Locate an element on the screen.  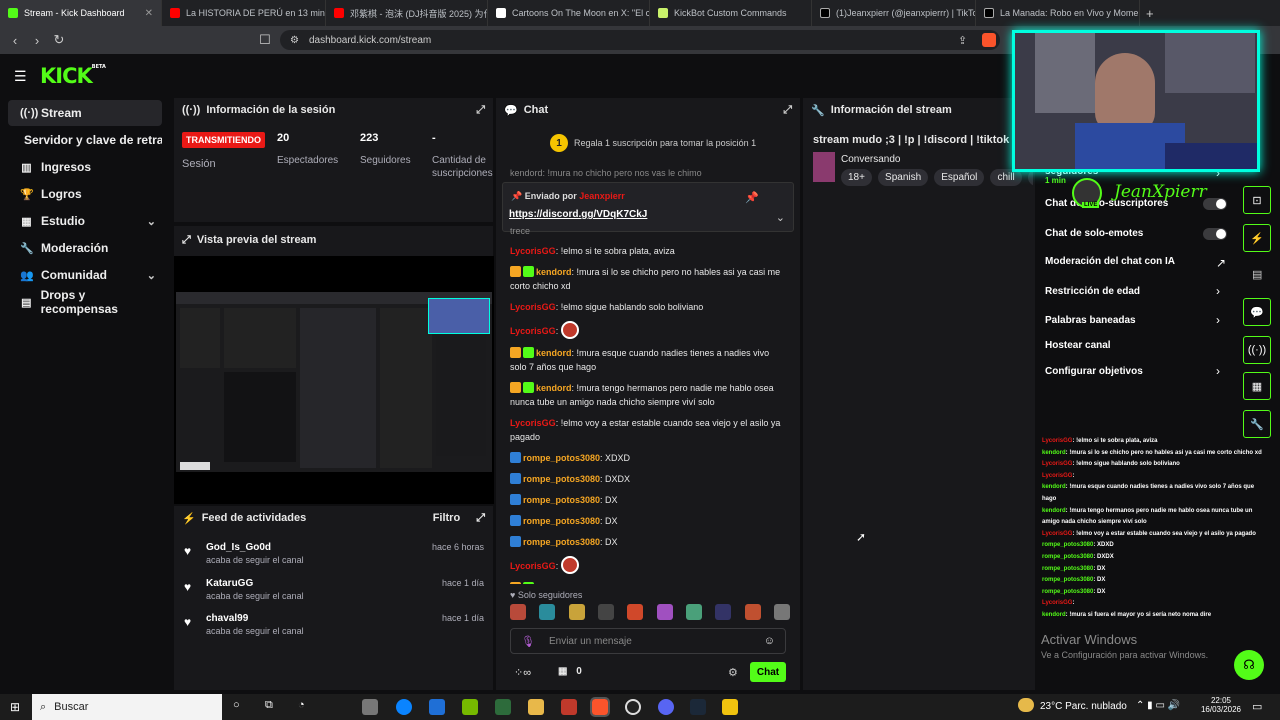
browser-tab: Stream - Kick Dashboard ✕ is located at coordinates (81, 13).